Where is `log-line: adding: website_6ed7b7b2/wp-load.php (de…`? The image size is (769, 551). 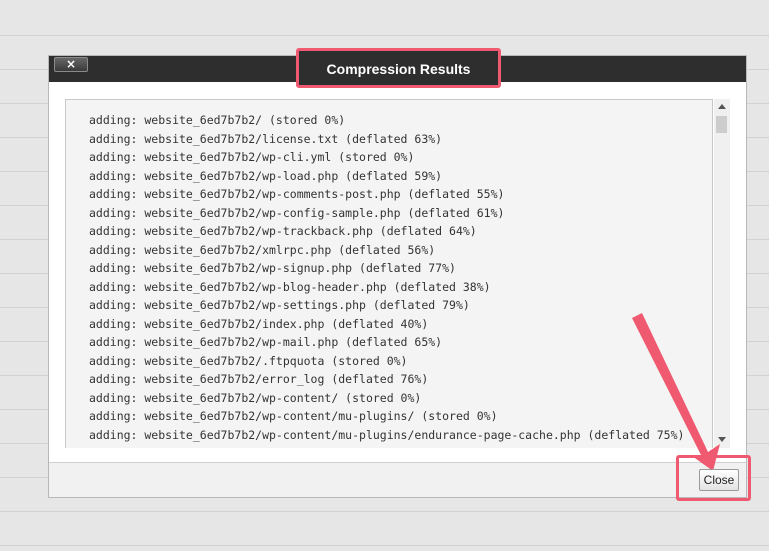
log-line: adding: website_6ed7b7b2/wp-load.php (de… is located at coordinates (266, 175).